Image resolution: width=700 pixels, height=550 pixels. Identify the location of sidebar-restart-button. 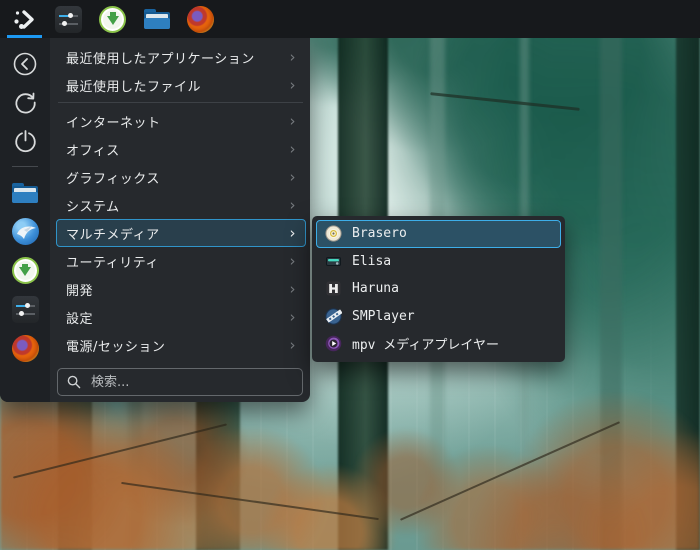
(25, 102).